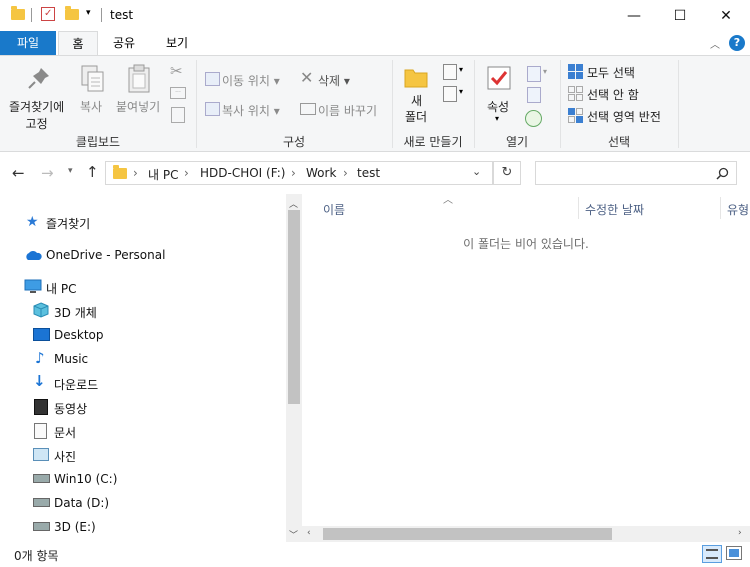 This screenshot has height=567, width=750. What do you see at coordinates (416, 116) in the screenshot?
I see `new-folder-label-line2: 폴더` at bounding box center [416, 116].